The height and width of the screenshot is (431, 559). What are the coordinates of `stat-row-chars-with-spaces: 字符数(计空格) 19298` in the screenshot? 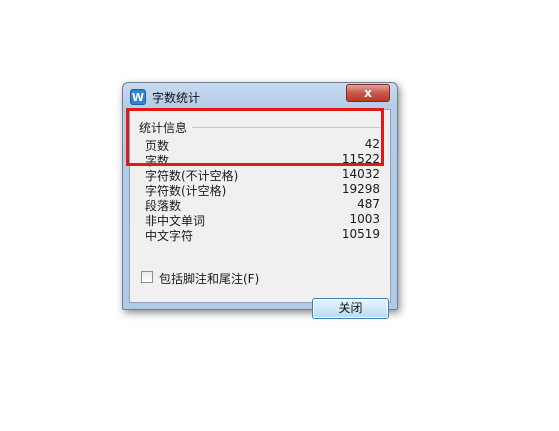 It's located at (262, 190).